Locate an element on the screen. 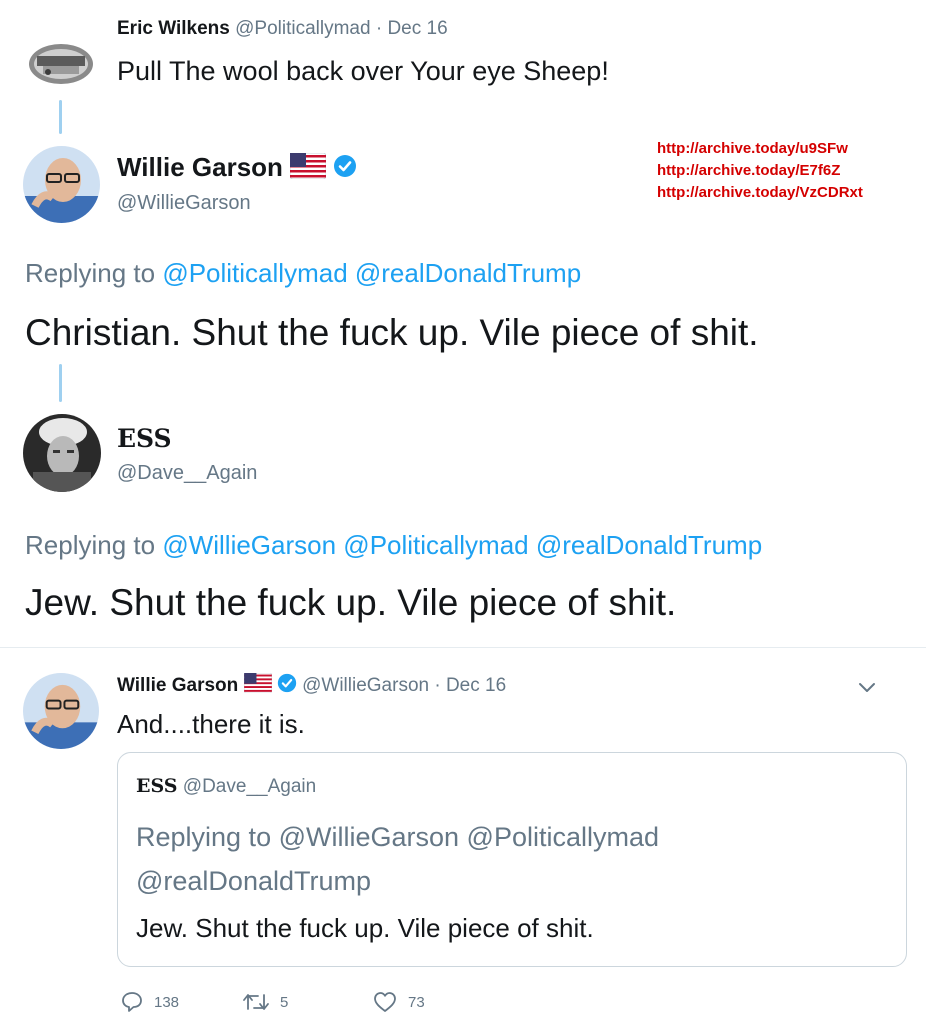  archive-link: http://archive.today/u9SFw is located at coordinates (760, 149).